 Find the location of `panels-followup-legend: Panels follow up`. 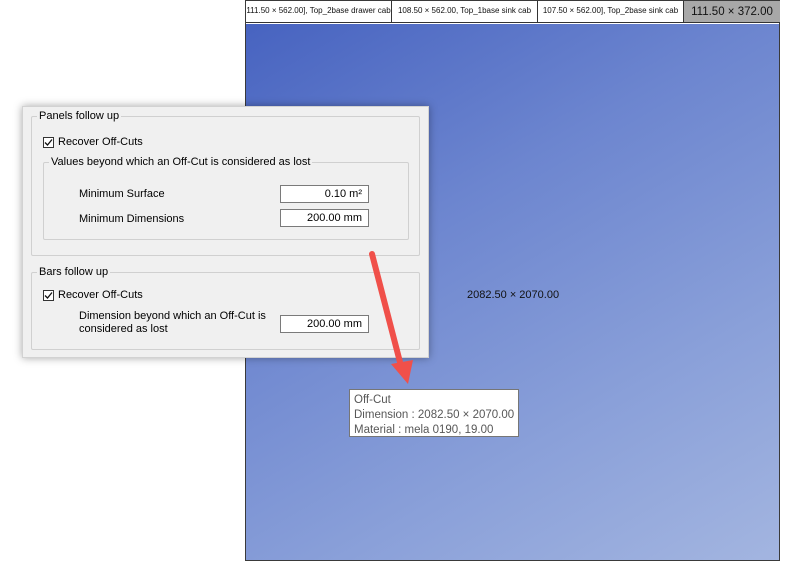

panels-followup-legend: Panels follow up is located at coordinates (79, 116).